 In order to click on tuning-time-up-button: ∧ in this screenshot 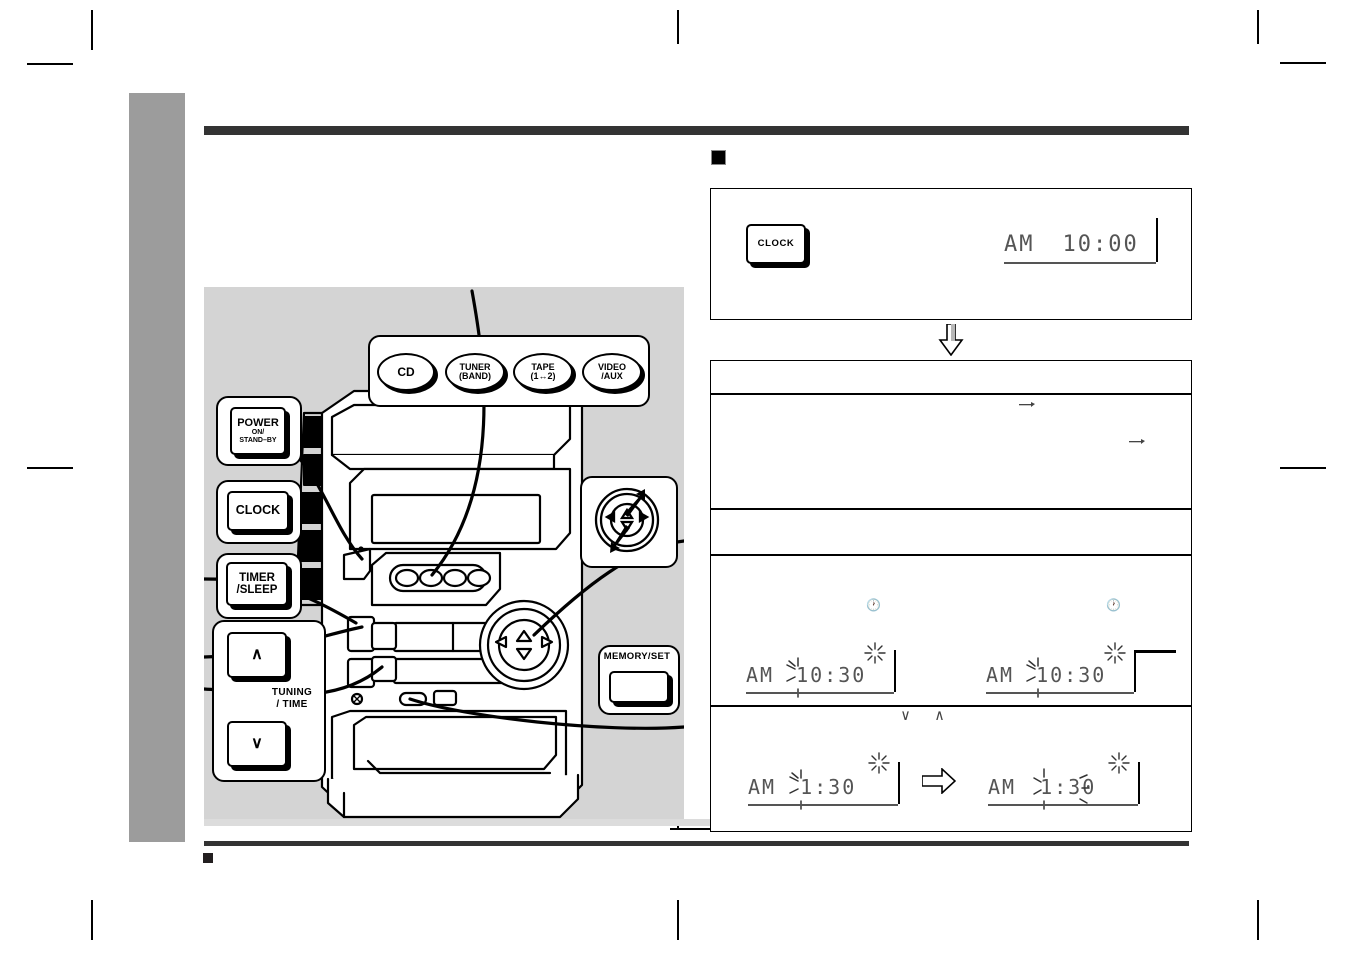, I will do `click(257, 655)`.